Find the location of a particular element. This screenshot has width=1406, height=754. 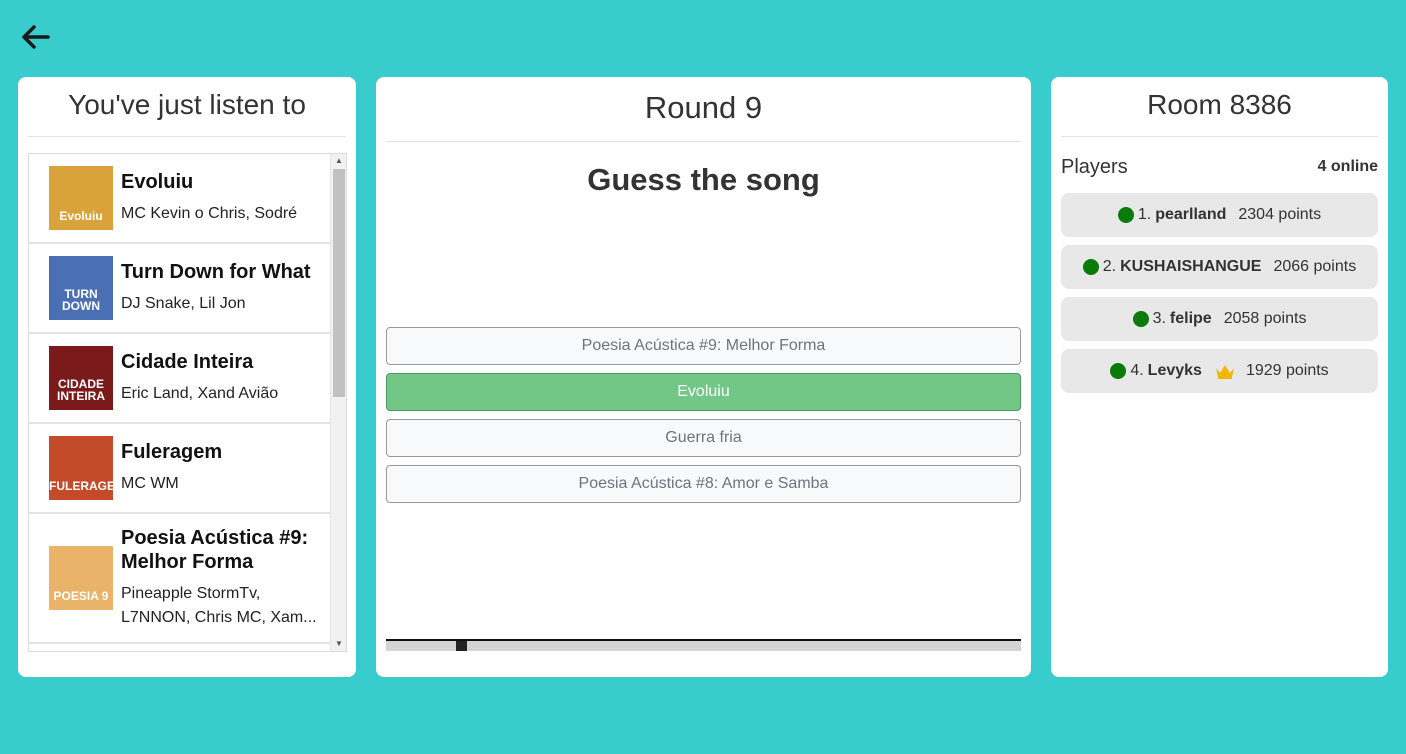

player-row: 4. Levyks 1929 points is located at coordinates (1219, 371).